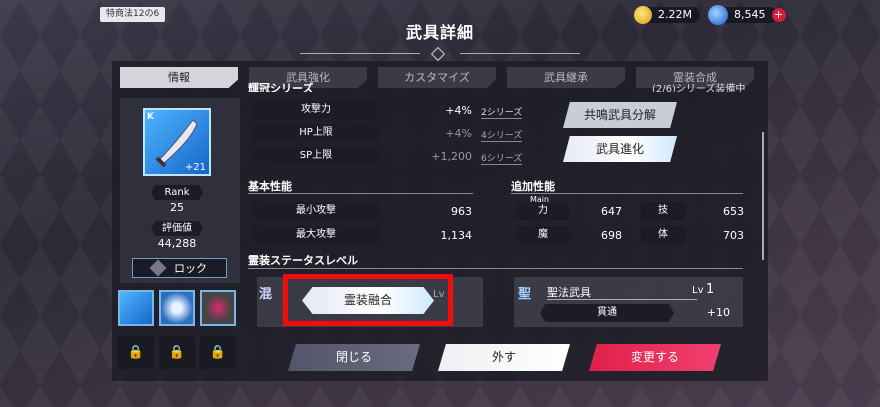 Image resolution: width=880 pixels, height=407 pixels. I want to click on resonance-decompose-button: 共鳴武具分解, so click(620, 115).